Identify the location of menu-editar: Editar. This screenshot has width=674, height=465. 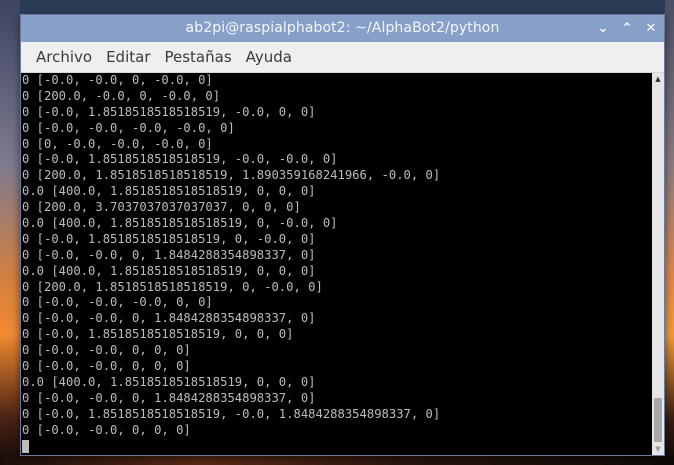
(128, 57).